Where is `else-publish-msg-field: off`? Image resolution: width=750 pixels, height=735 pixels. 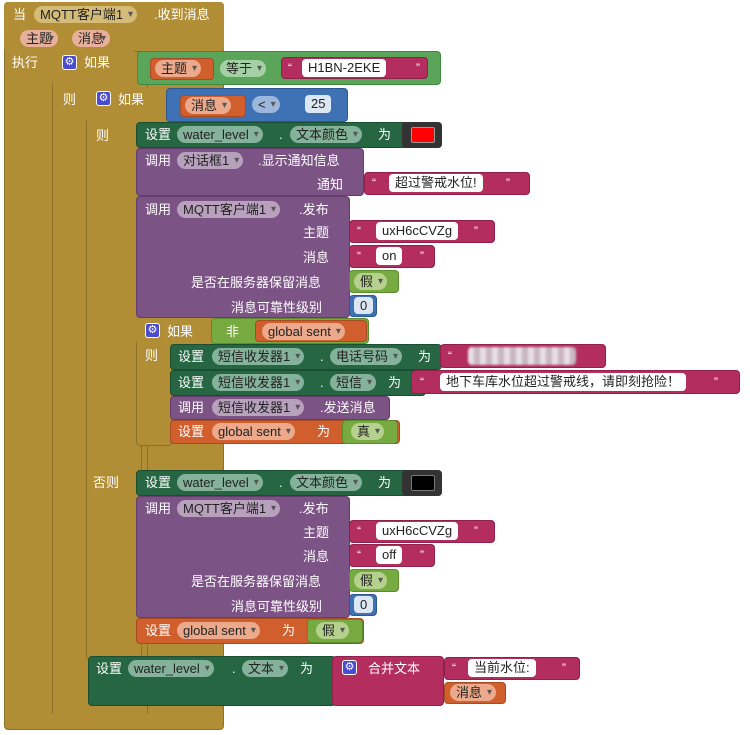 else-publish-msg-field: off is located at coordinates (389, 555).